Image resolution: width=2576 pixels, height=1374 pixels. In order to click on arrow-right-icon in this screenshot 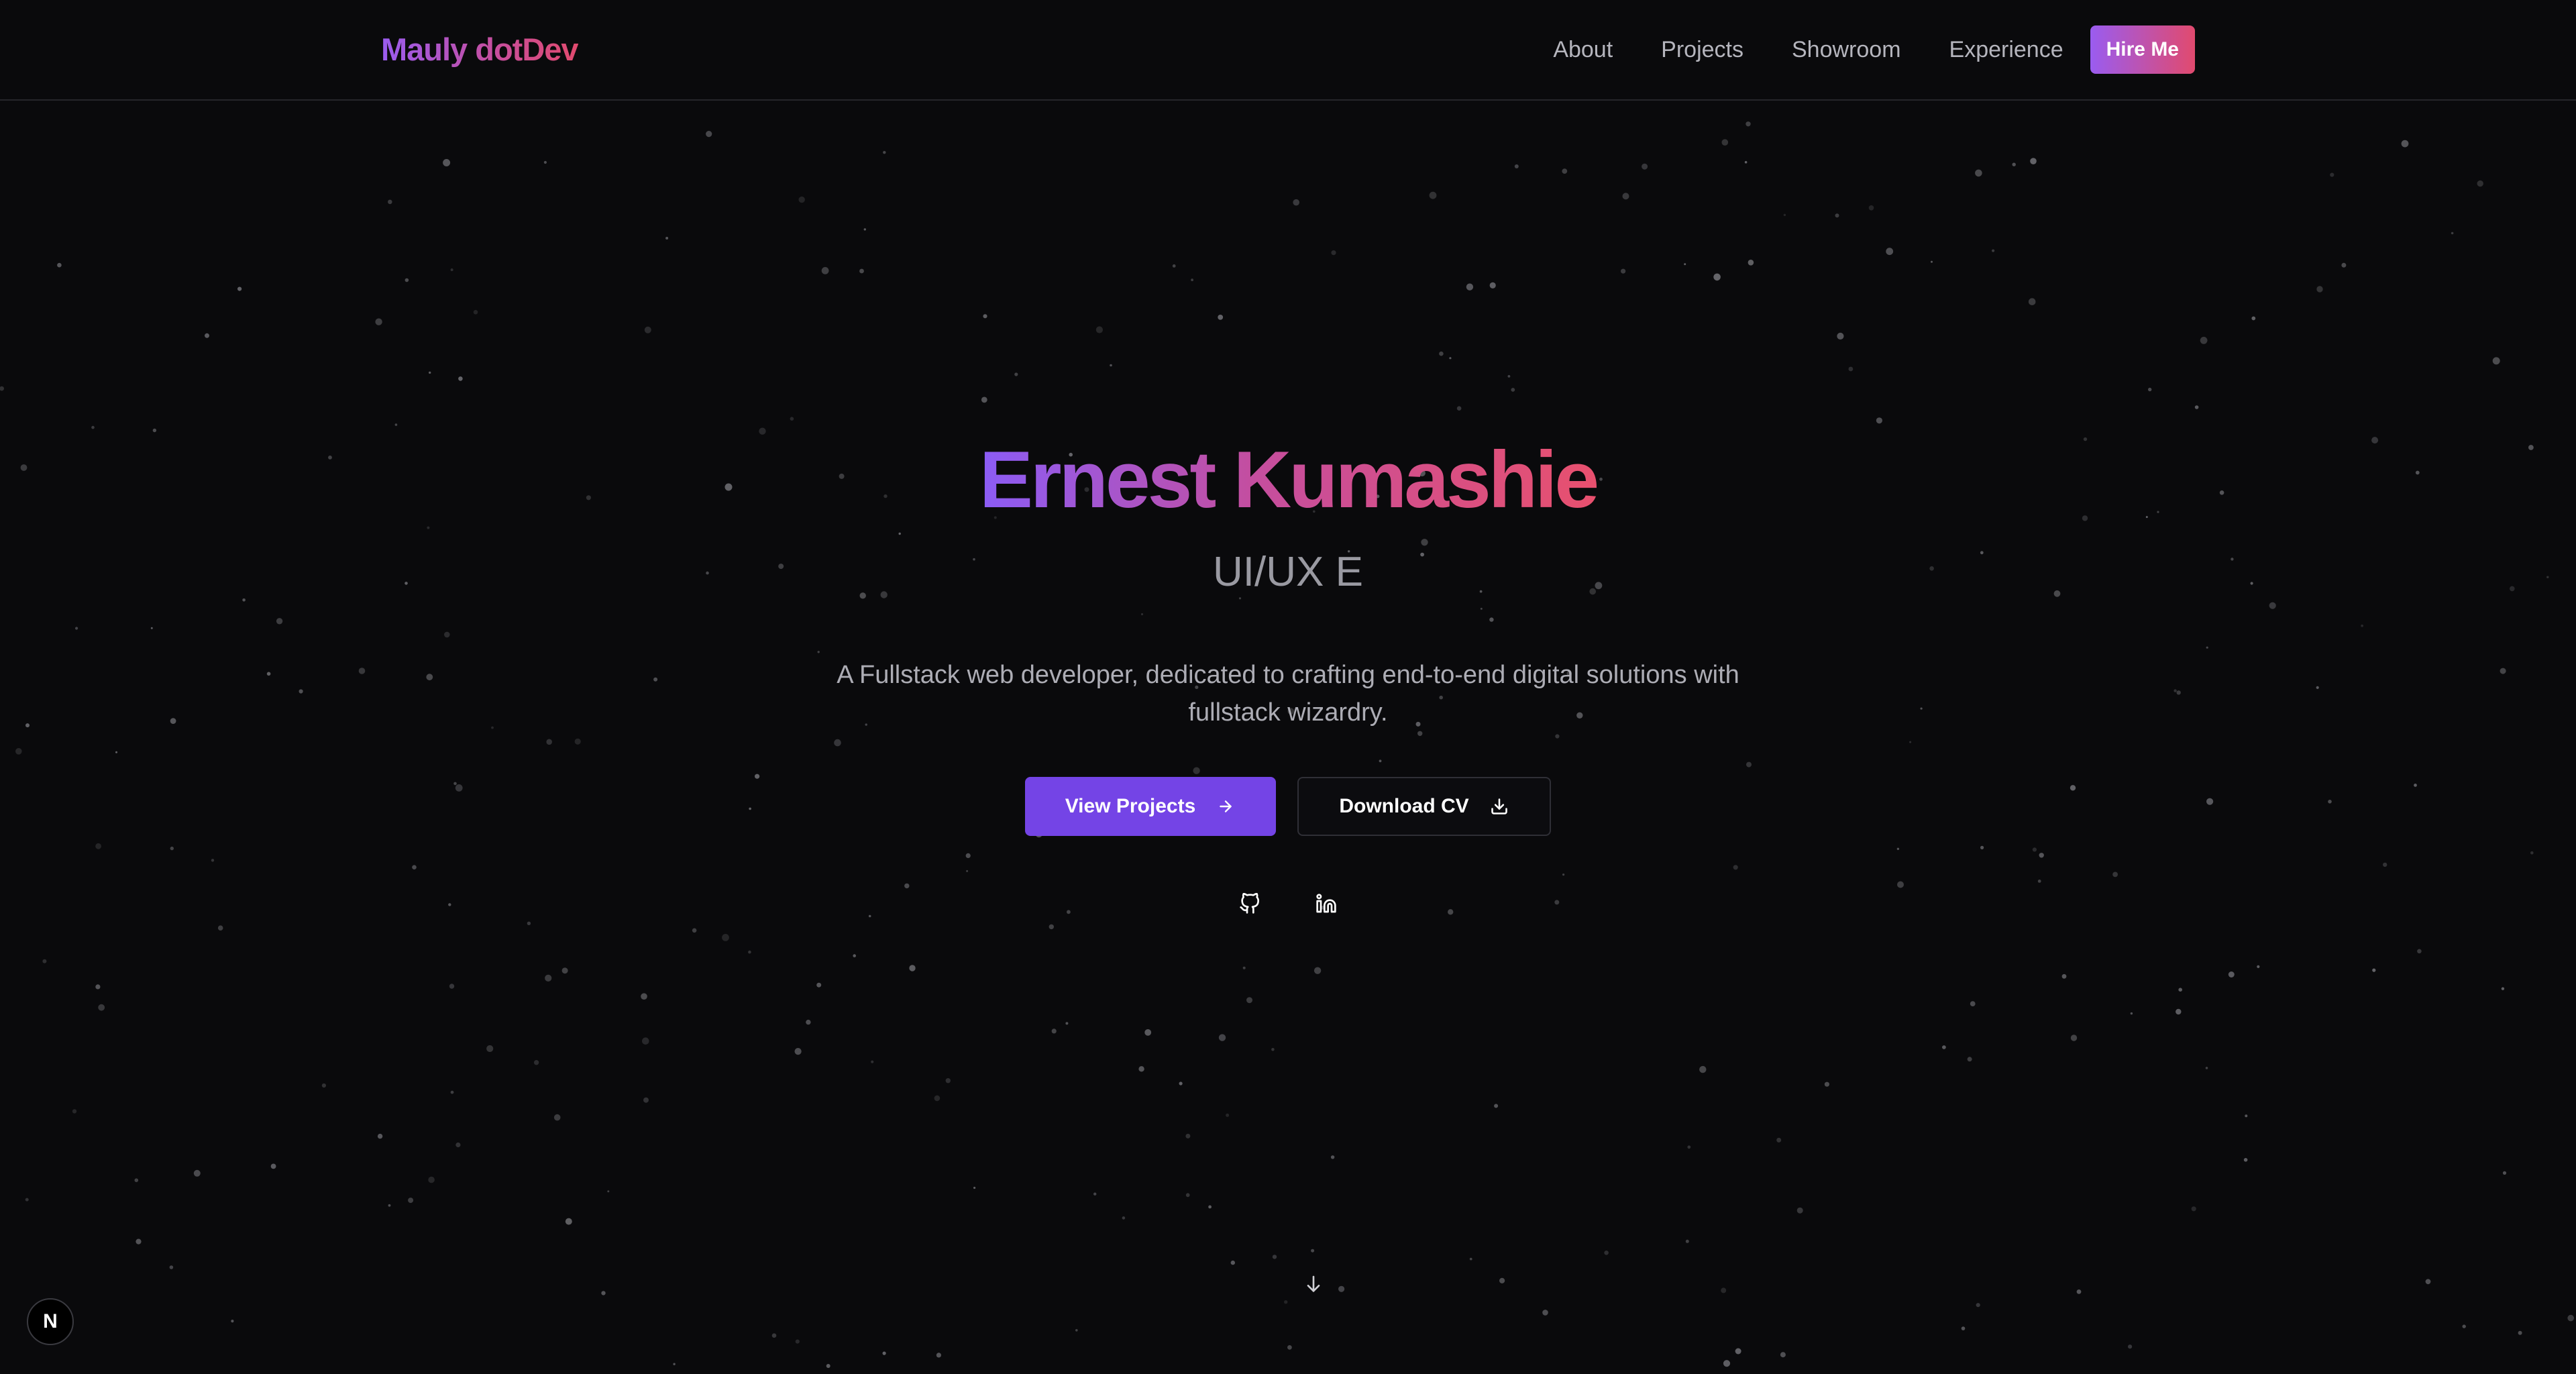, I will do `click(1226, 806)`.